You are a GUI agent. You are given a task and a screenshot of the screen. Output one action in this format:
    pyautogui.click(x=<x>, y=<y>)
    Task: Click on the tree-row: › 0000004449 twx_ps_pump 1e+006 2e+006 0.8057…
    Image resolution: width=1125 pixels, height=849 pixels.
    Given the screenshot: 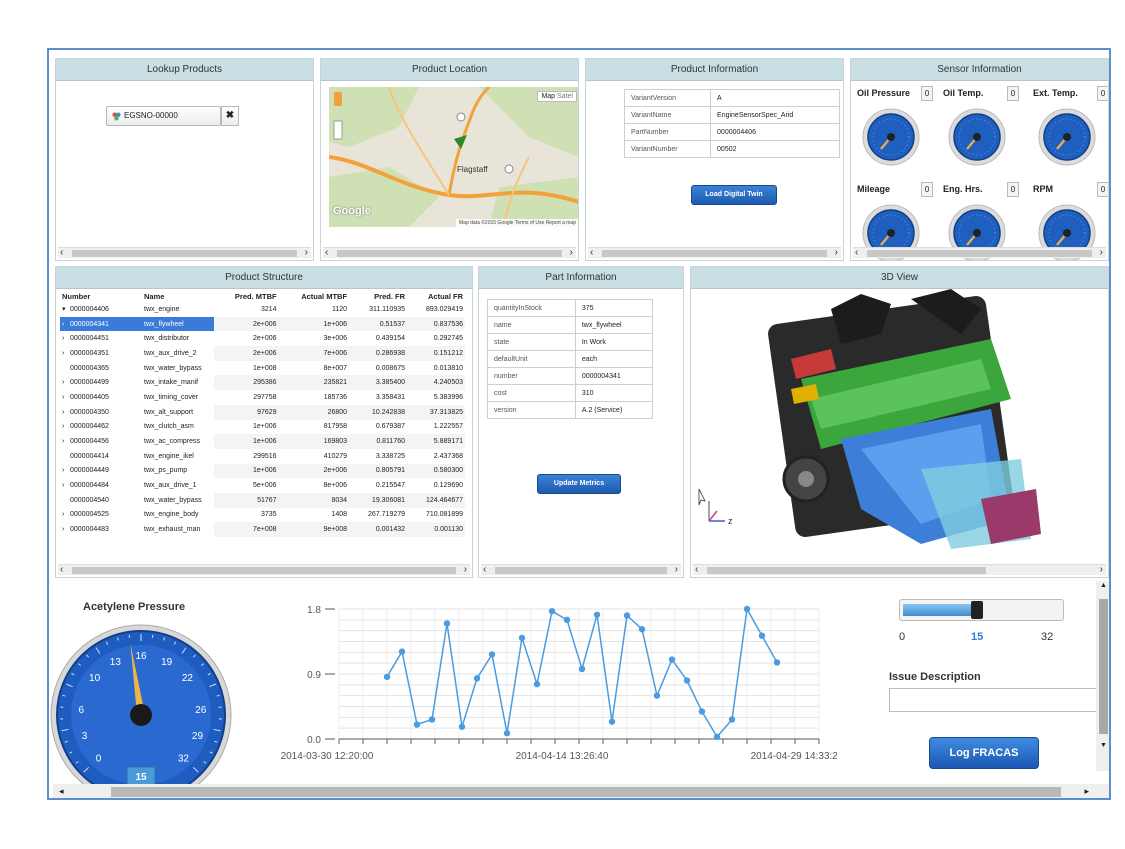 What is the action you would take?
    pyautogui.click(x=262, y=471)
    